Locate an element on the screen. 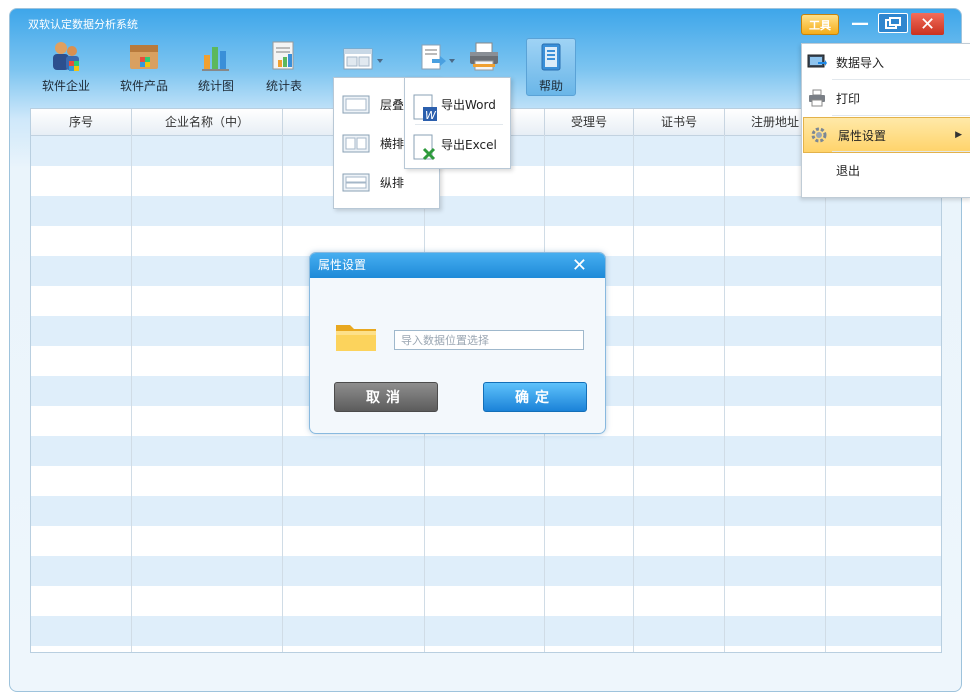 The width and height of the screenshot is (970, 700). ok-button: 确定 is located at coordinates (535, 397).